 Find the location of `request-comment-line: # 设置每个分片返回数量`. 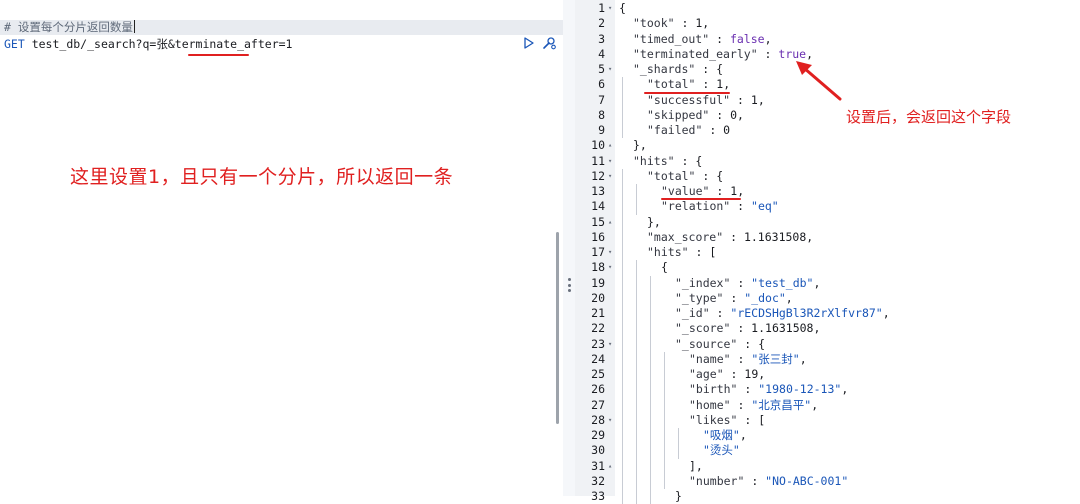

request-comment-line: # 设置每个分片返回数量 is located at coordinates (69, 27).